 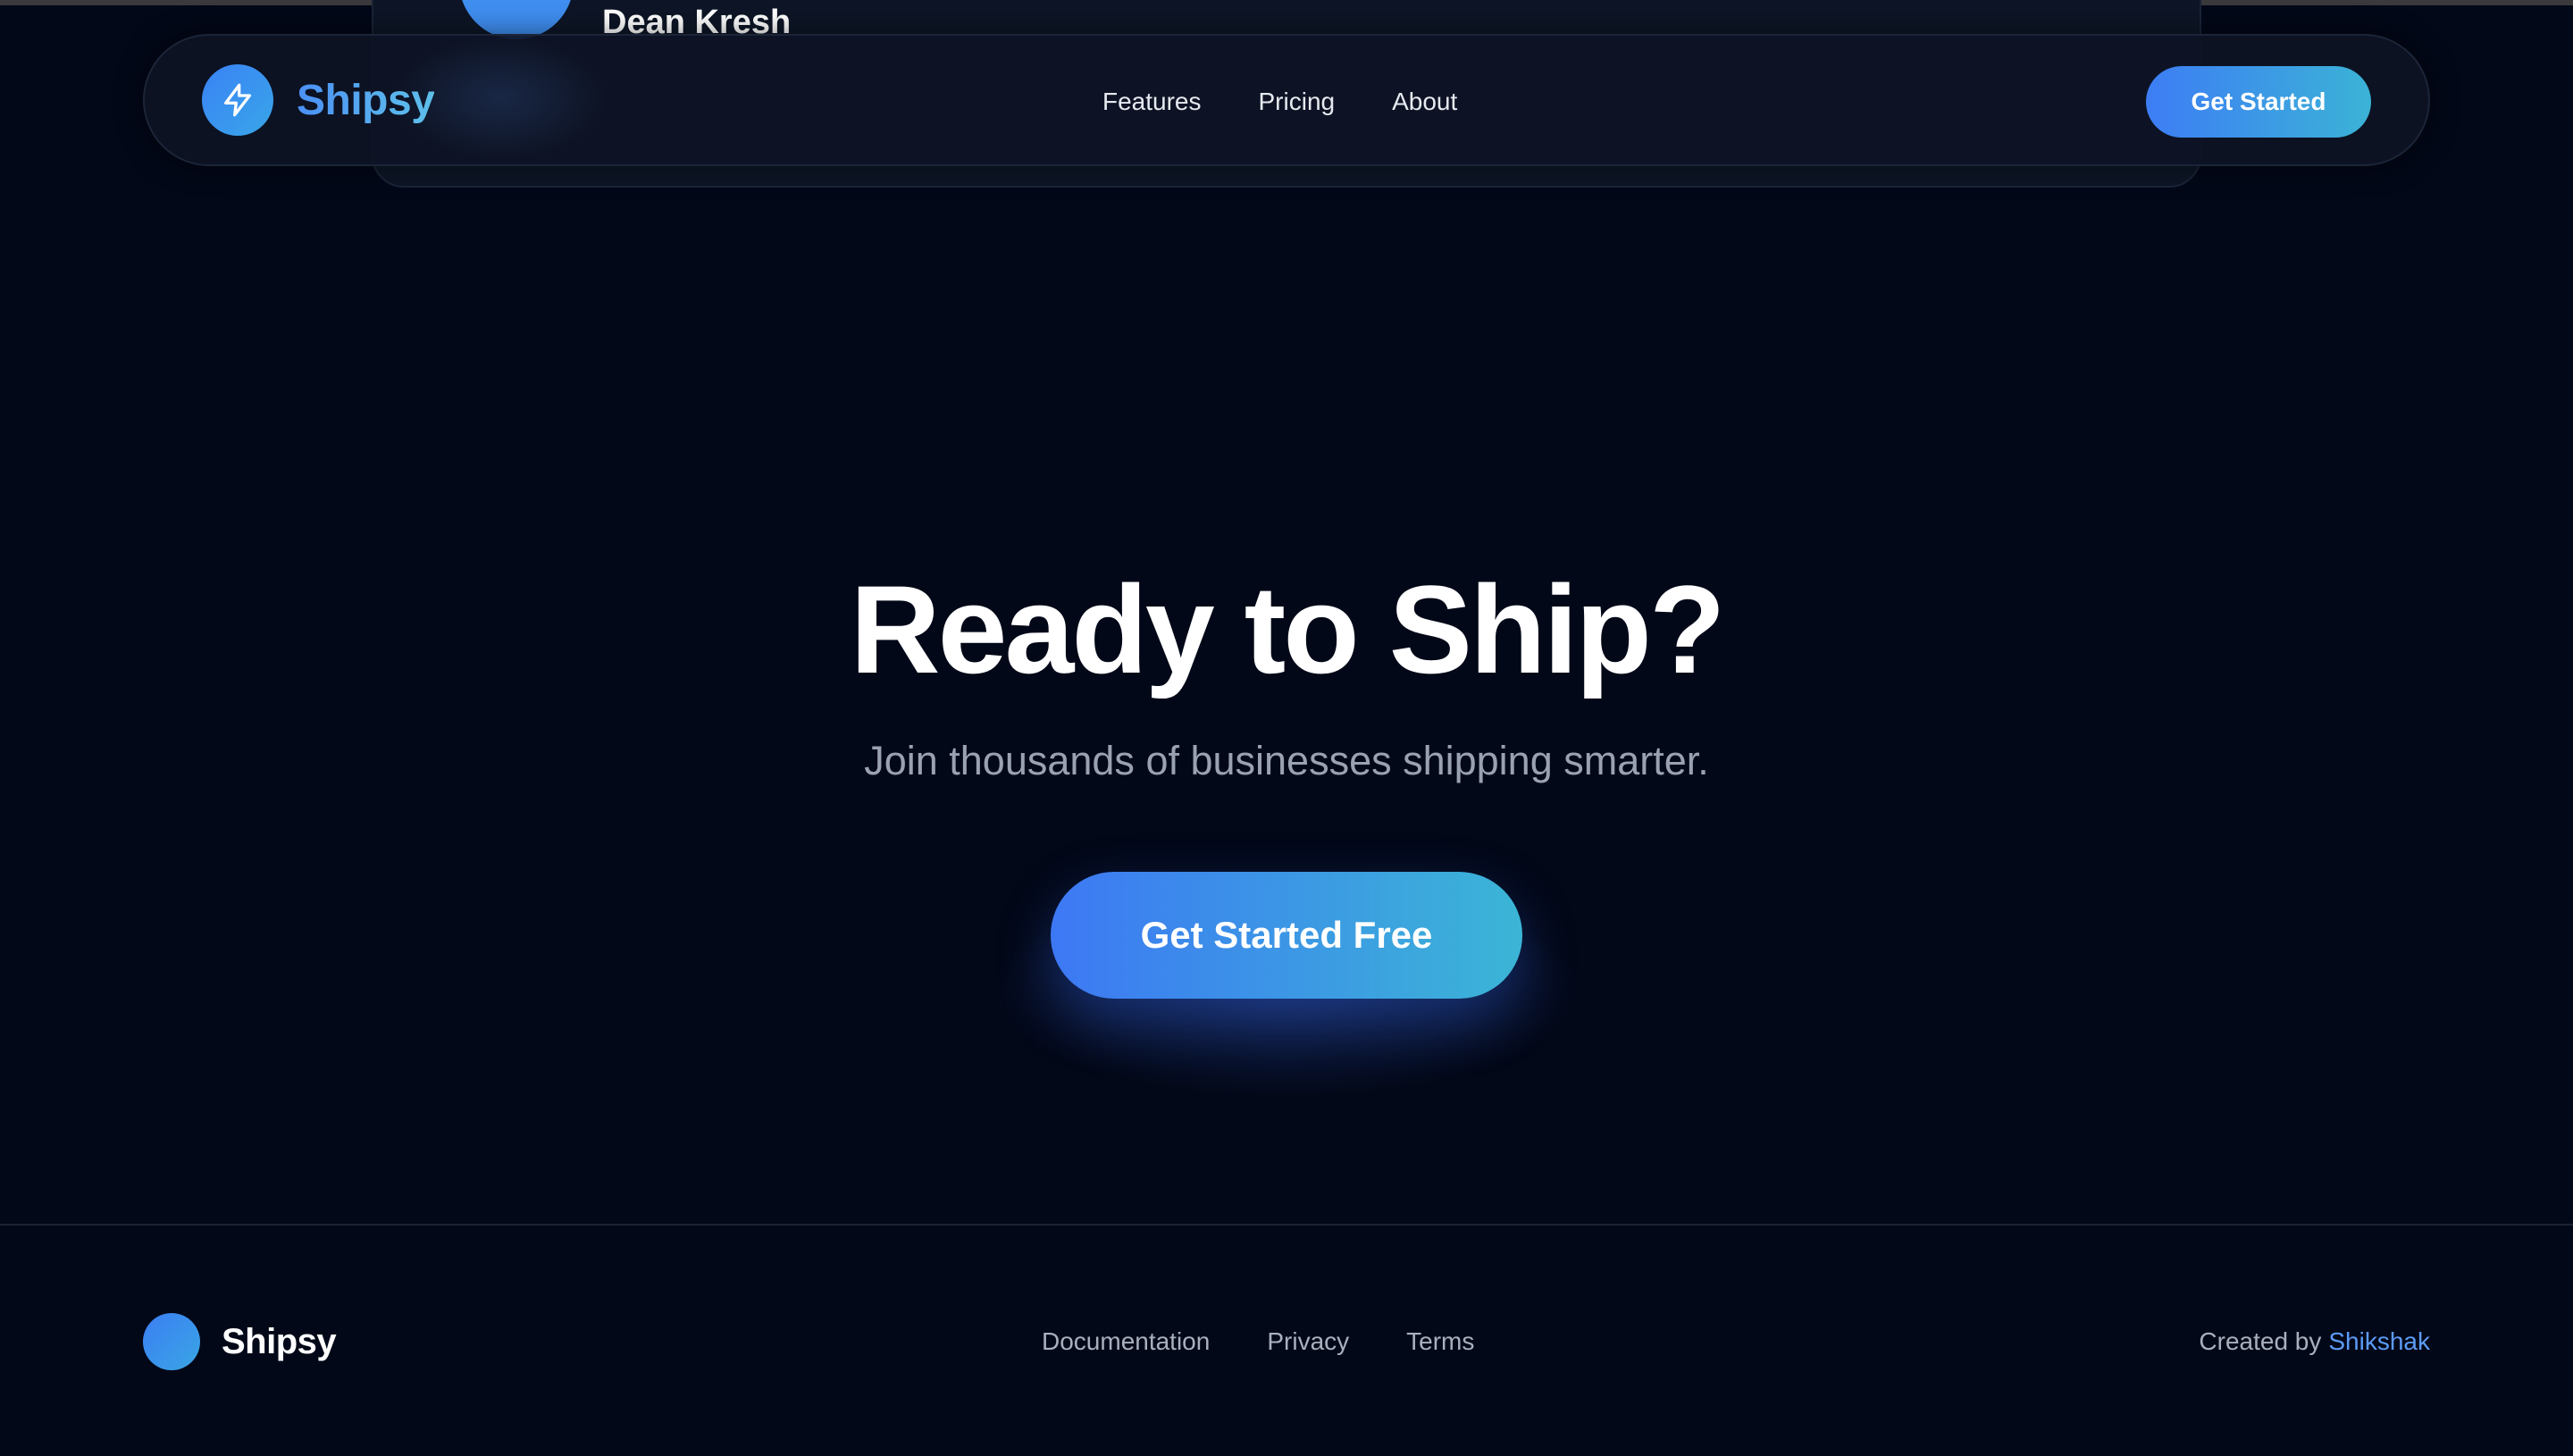 What do you see at coordinates (1286, 1225) in the screenshot?
I see `footer-divider` at bounding box center [1286, 1225].